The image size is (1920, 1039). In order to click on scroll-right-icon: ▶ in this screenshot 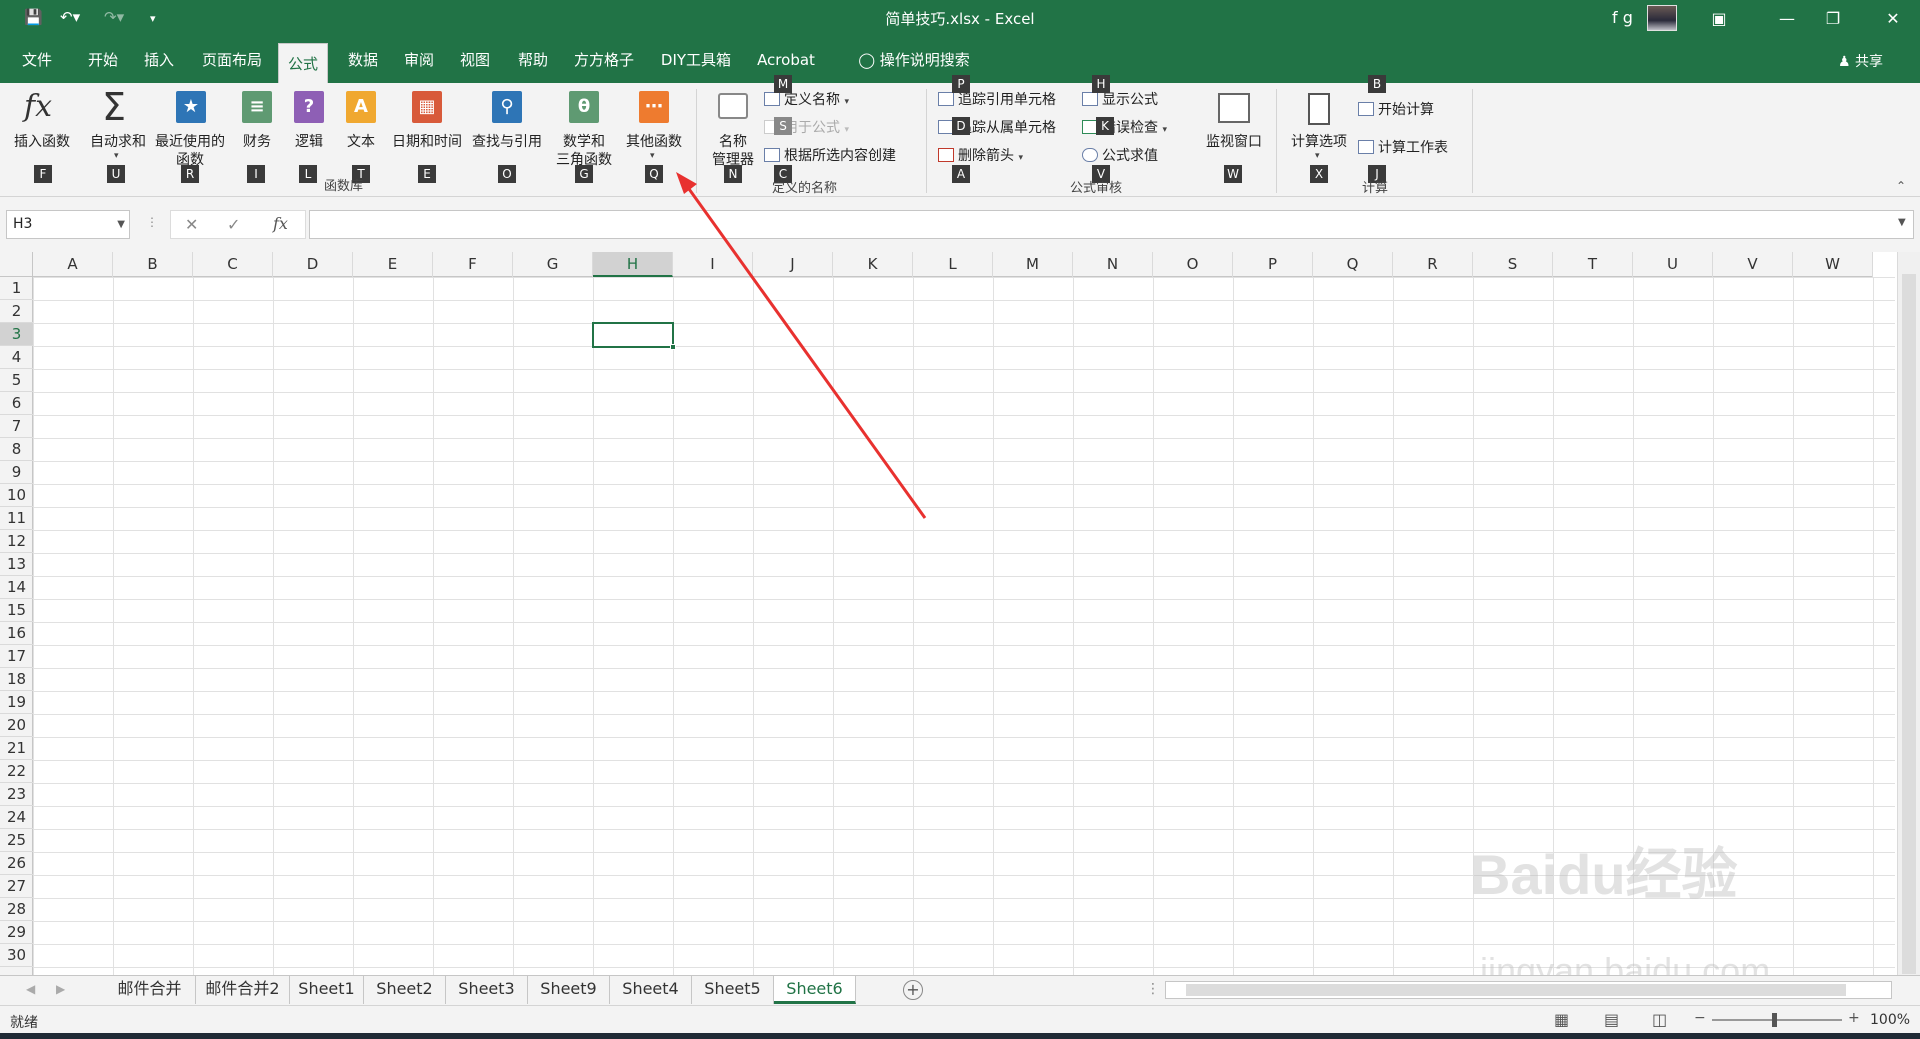, I will do `click(60, 989)`.